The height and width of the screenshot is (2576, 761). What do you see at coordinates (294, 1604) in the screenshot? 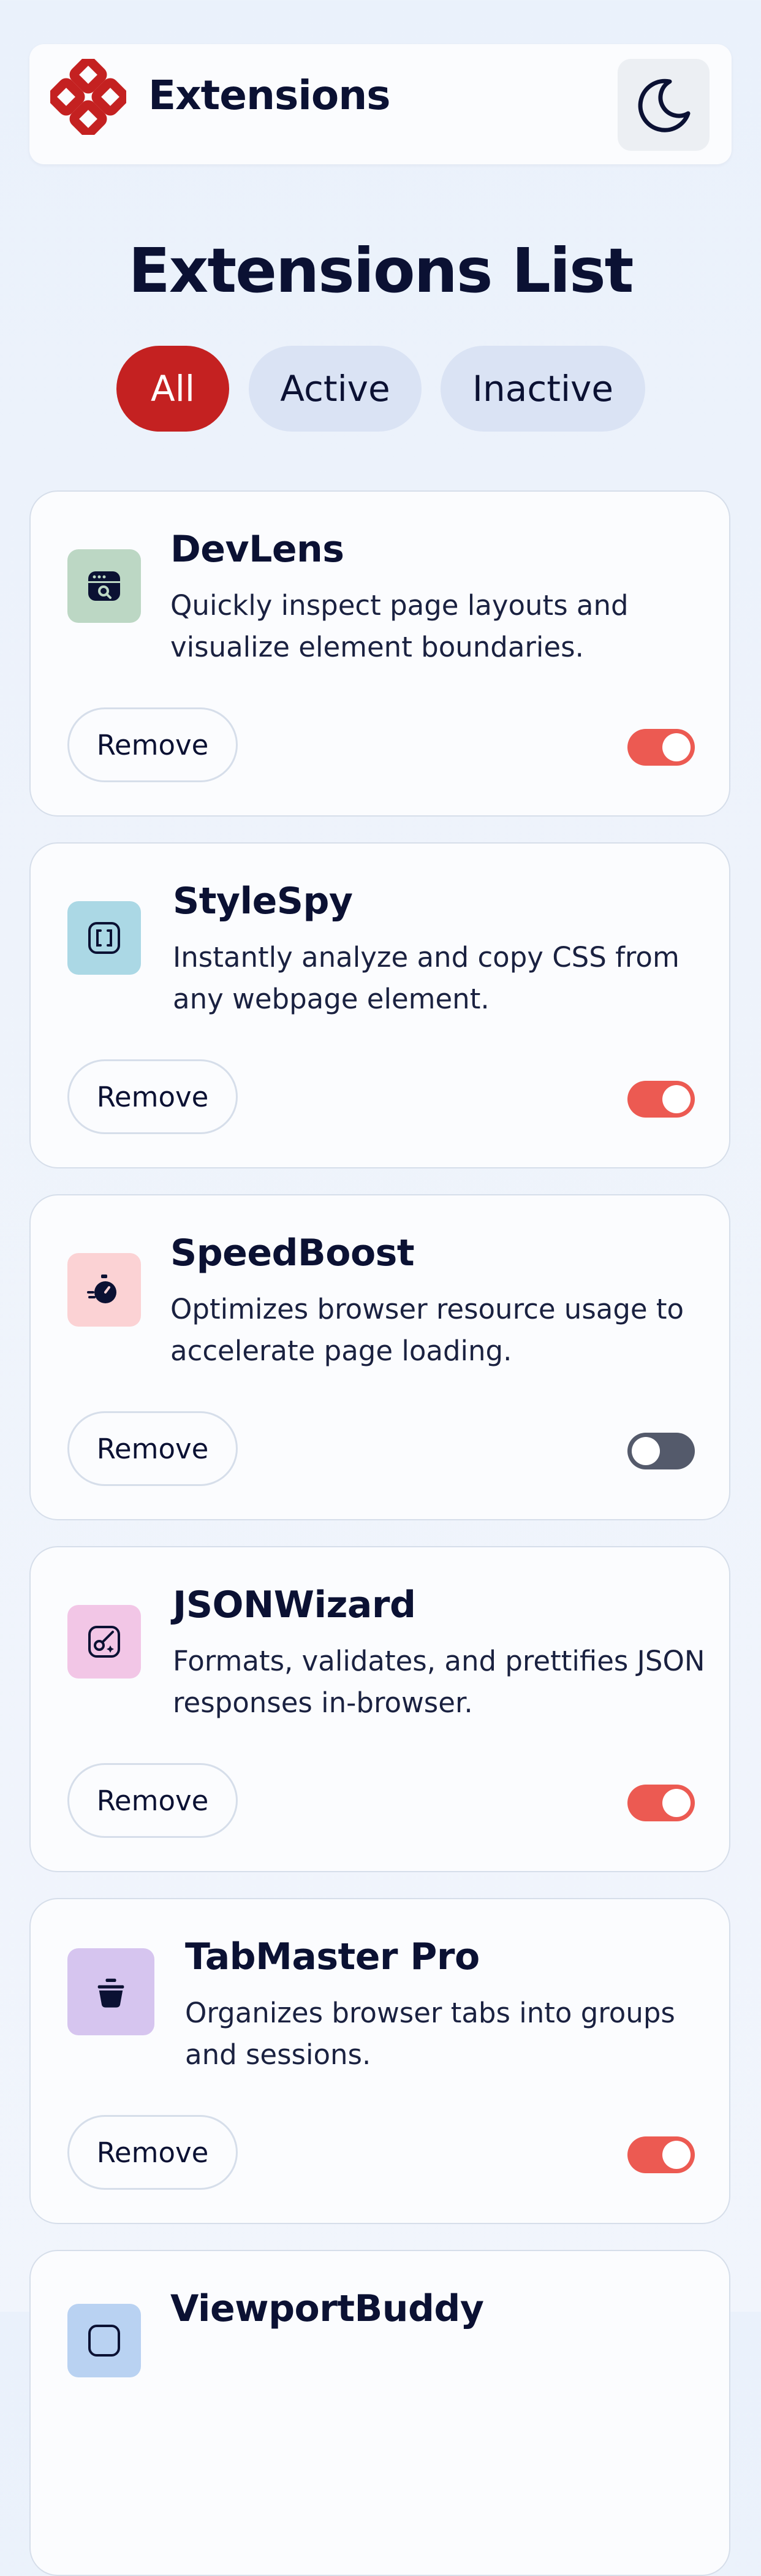
I see `extension-name: JSONWizard` at bounding box center [294, 1604].